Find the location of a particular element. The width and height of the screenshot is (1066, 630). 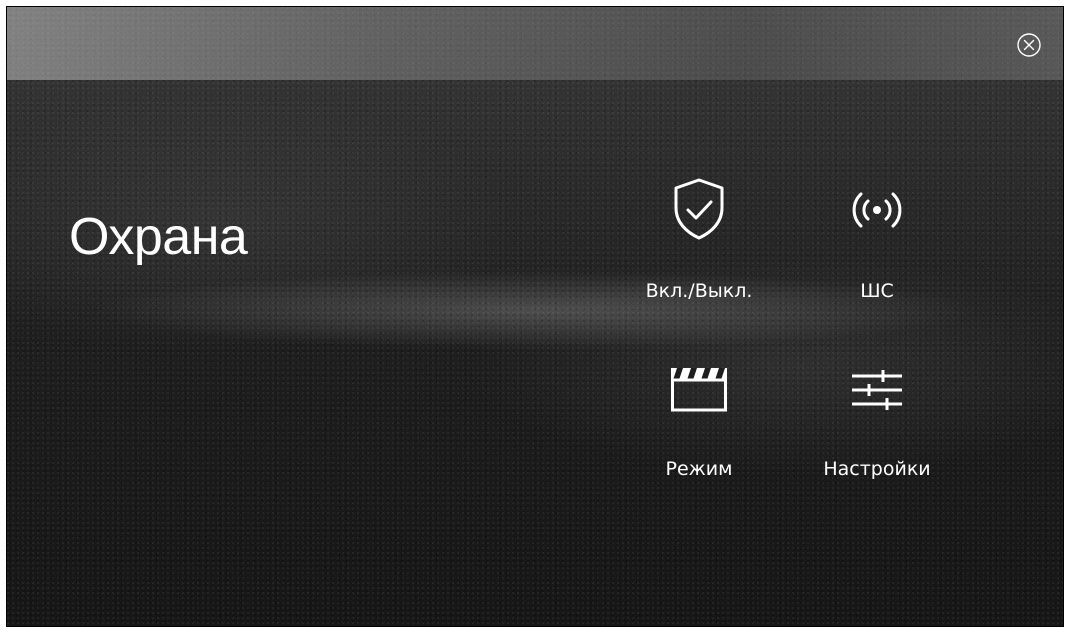

tile-zones: ШС is located at coordinates (877, 244).